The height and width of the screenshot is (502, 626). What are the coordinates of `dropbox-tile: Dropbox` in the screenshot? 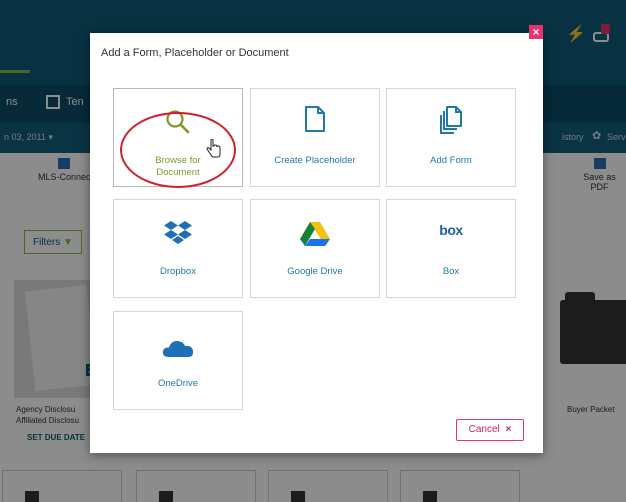 It's located at (178, 248).